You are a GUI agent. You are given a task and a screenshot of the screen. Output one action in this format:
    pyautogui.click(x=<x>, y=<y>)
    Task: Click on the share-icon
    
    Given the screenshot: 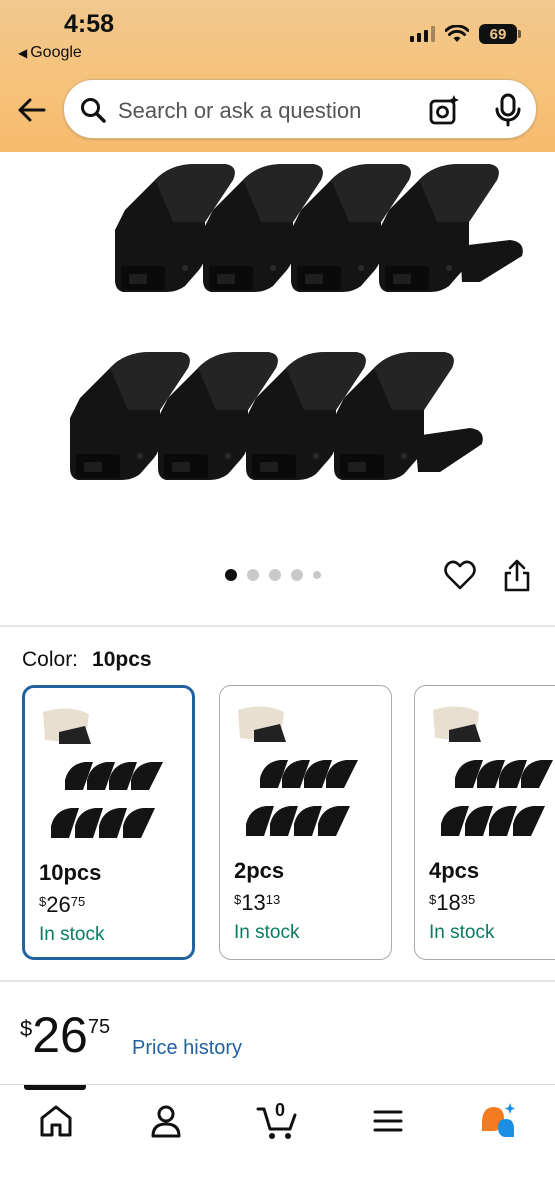 What is the action you would take?
    pyautogui.click(x=517, y=575)
    